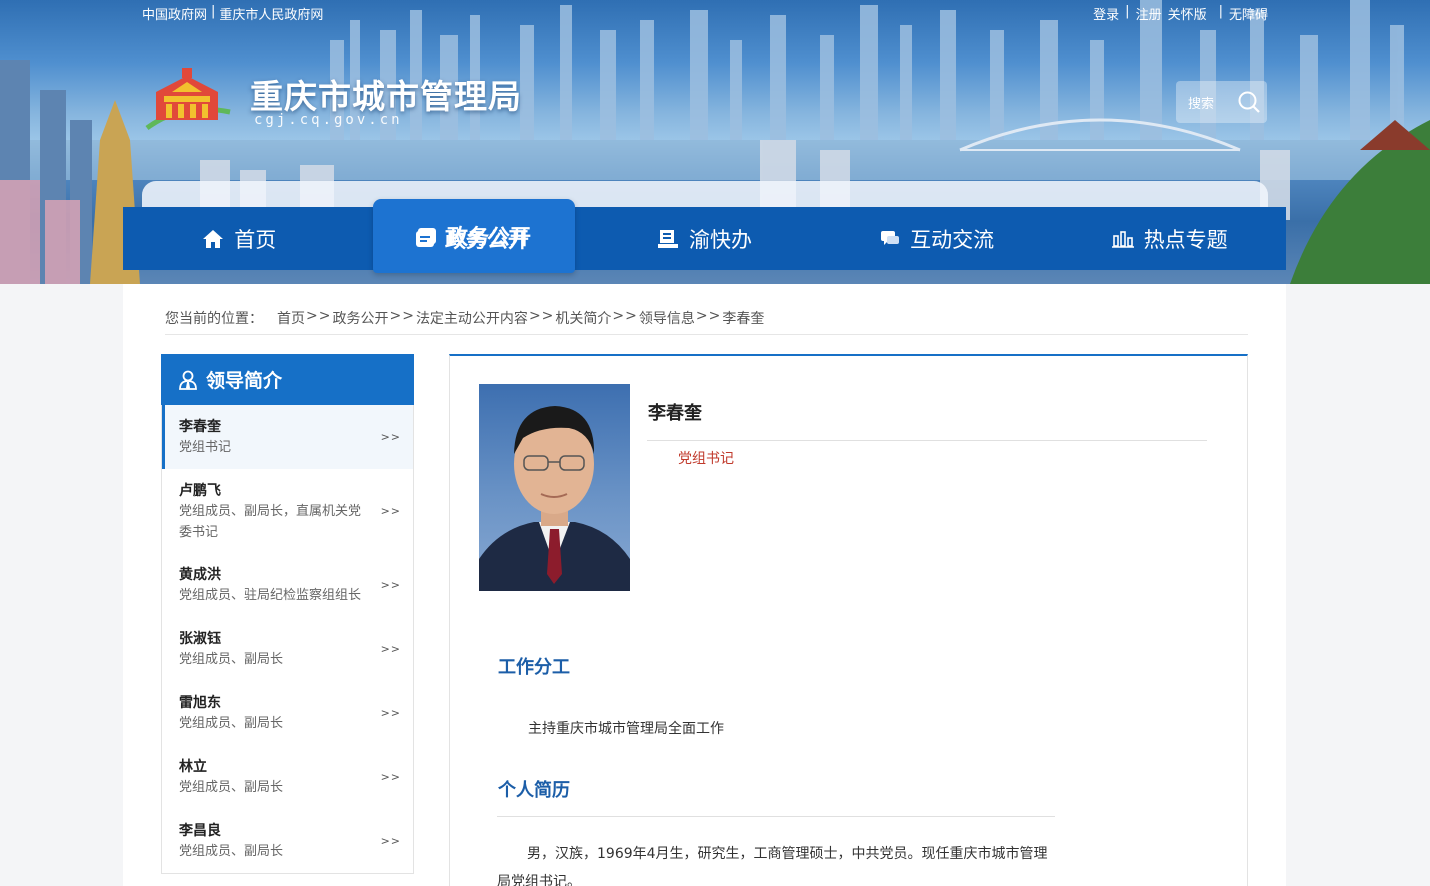 The image size is (1430, 886). I want to click on cq-gov-link: 重庆市人民政府网, so click(271, 13).